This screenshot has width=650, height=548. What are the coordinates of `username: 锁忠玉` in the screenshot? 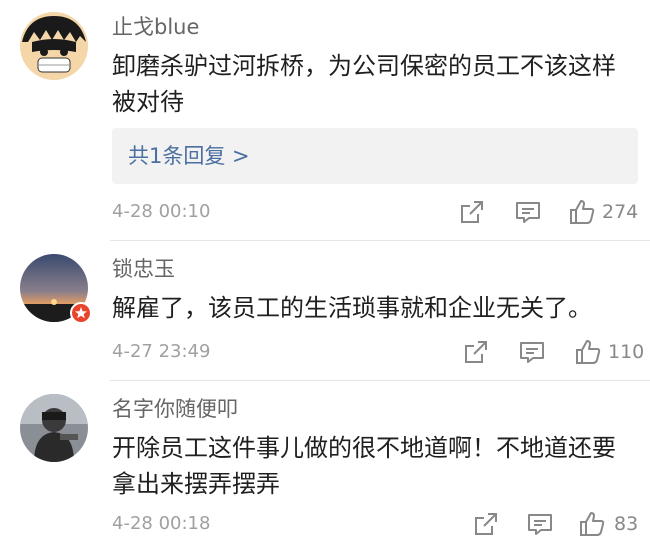 It's located at (143, 269).